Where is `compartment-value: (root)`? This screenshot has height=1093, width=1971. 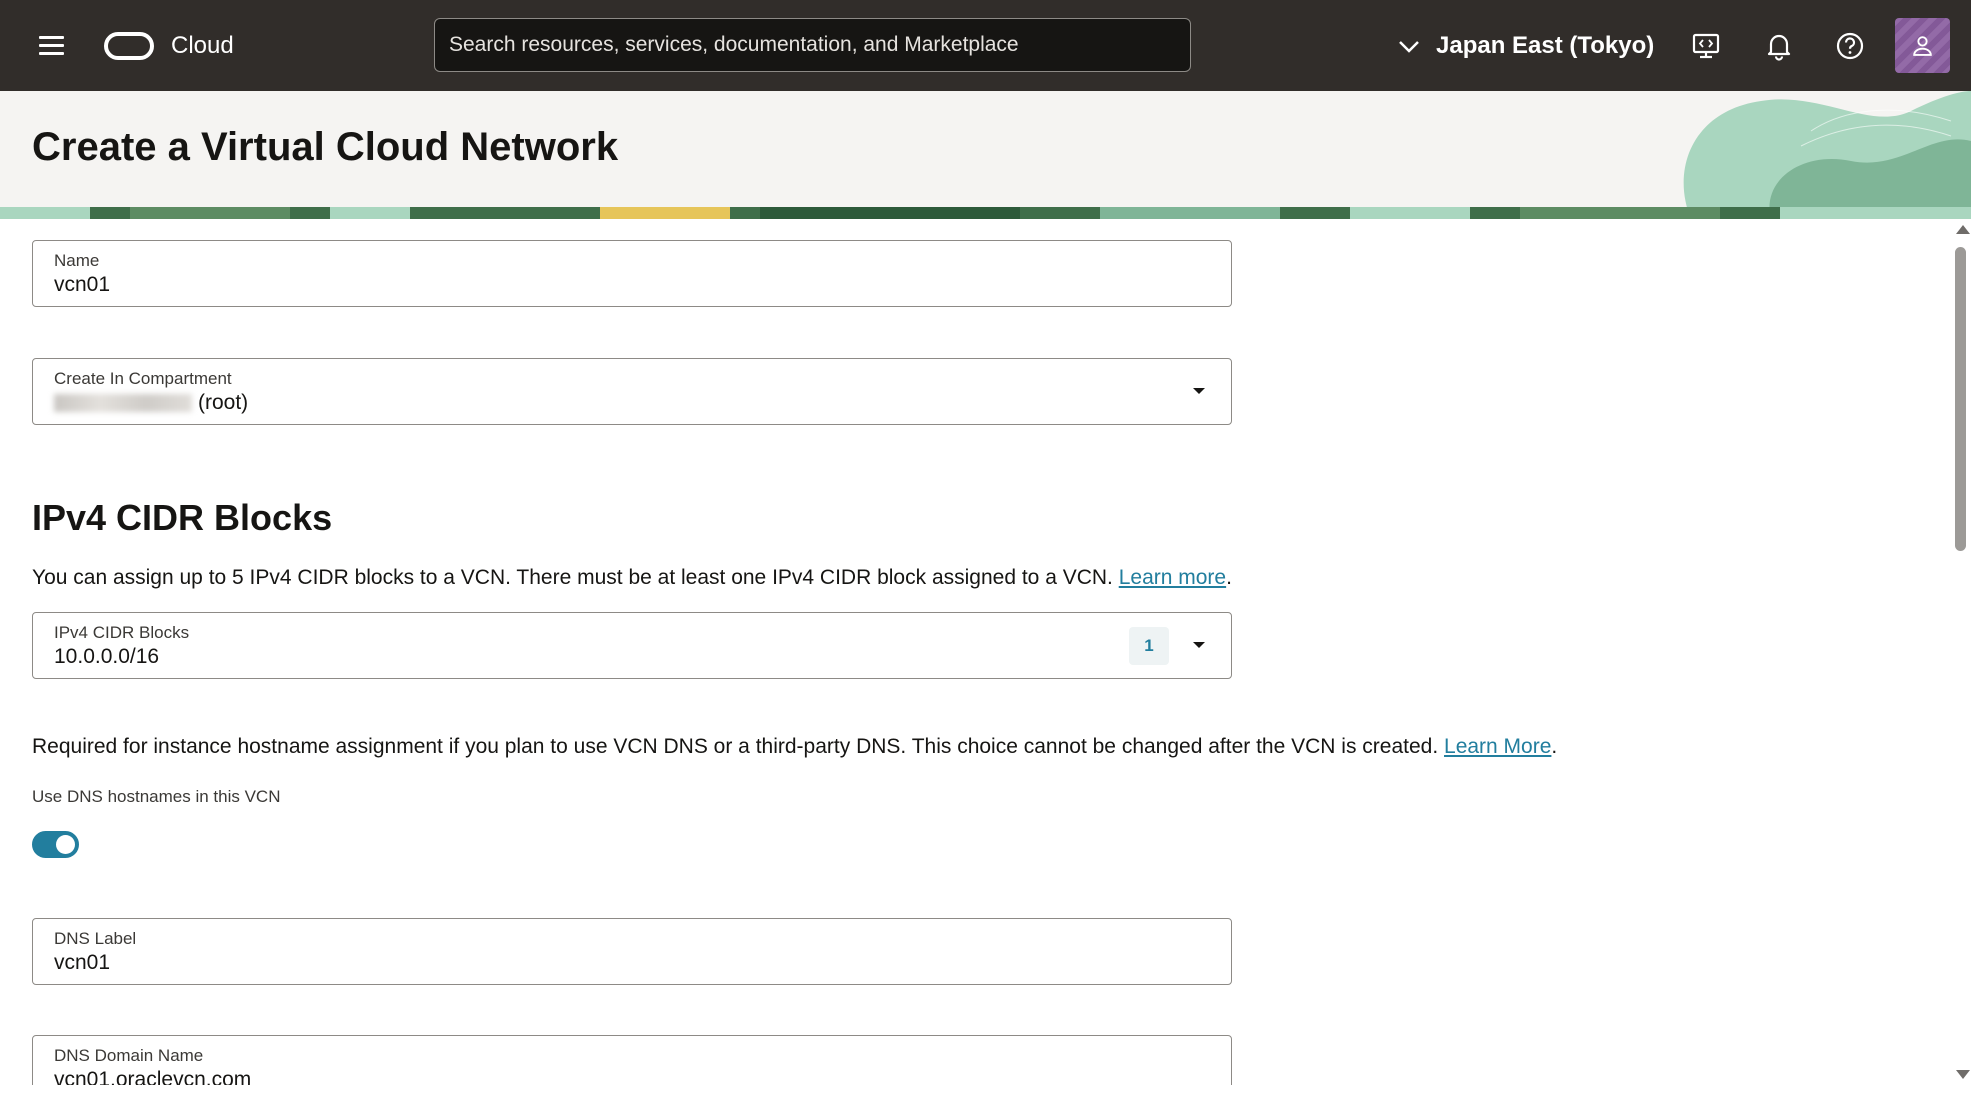
compartment-value: (root) is located at coordinates (151, 403).